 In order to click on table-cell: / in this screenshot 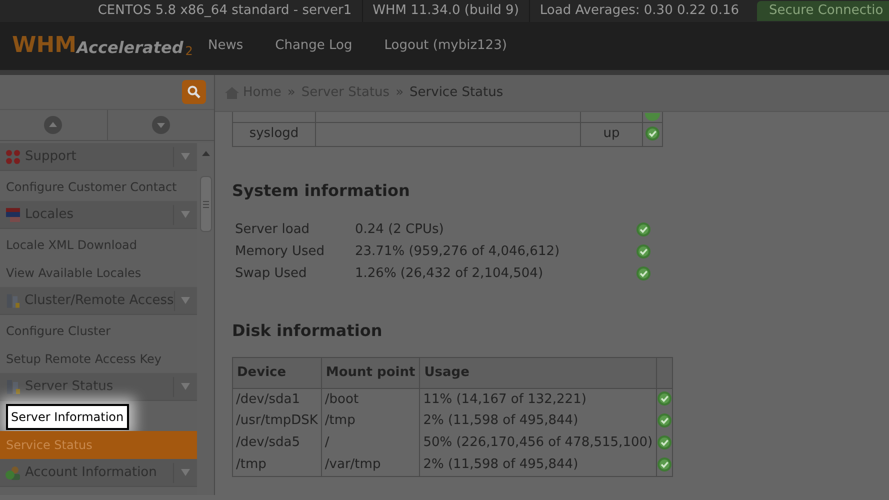, I will do `click(370, 443)`.